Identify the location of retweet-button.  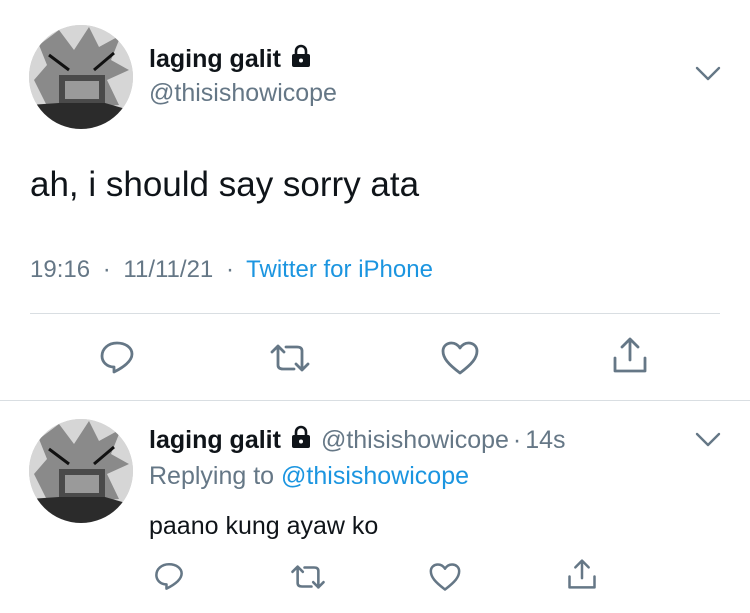
(290, 358).